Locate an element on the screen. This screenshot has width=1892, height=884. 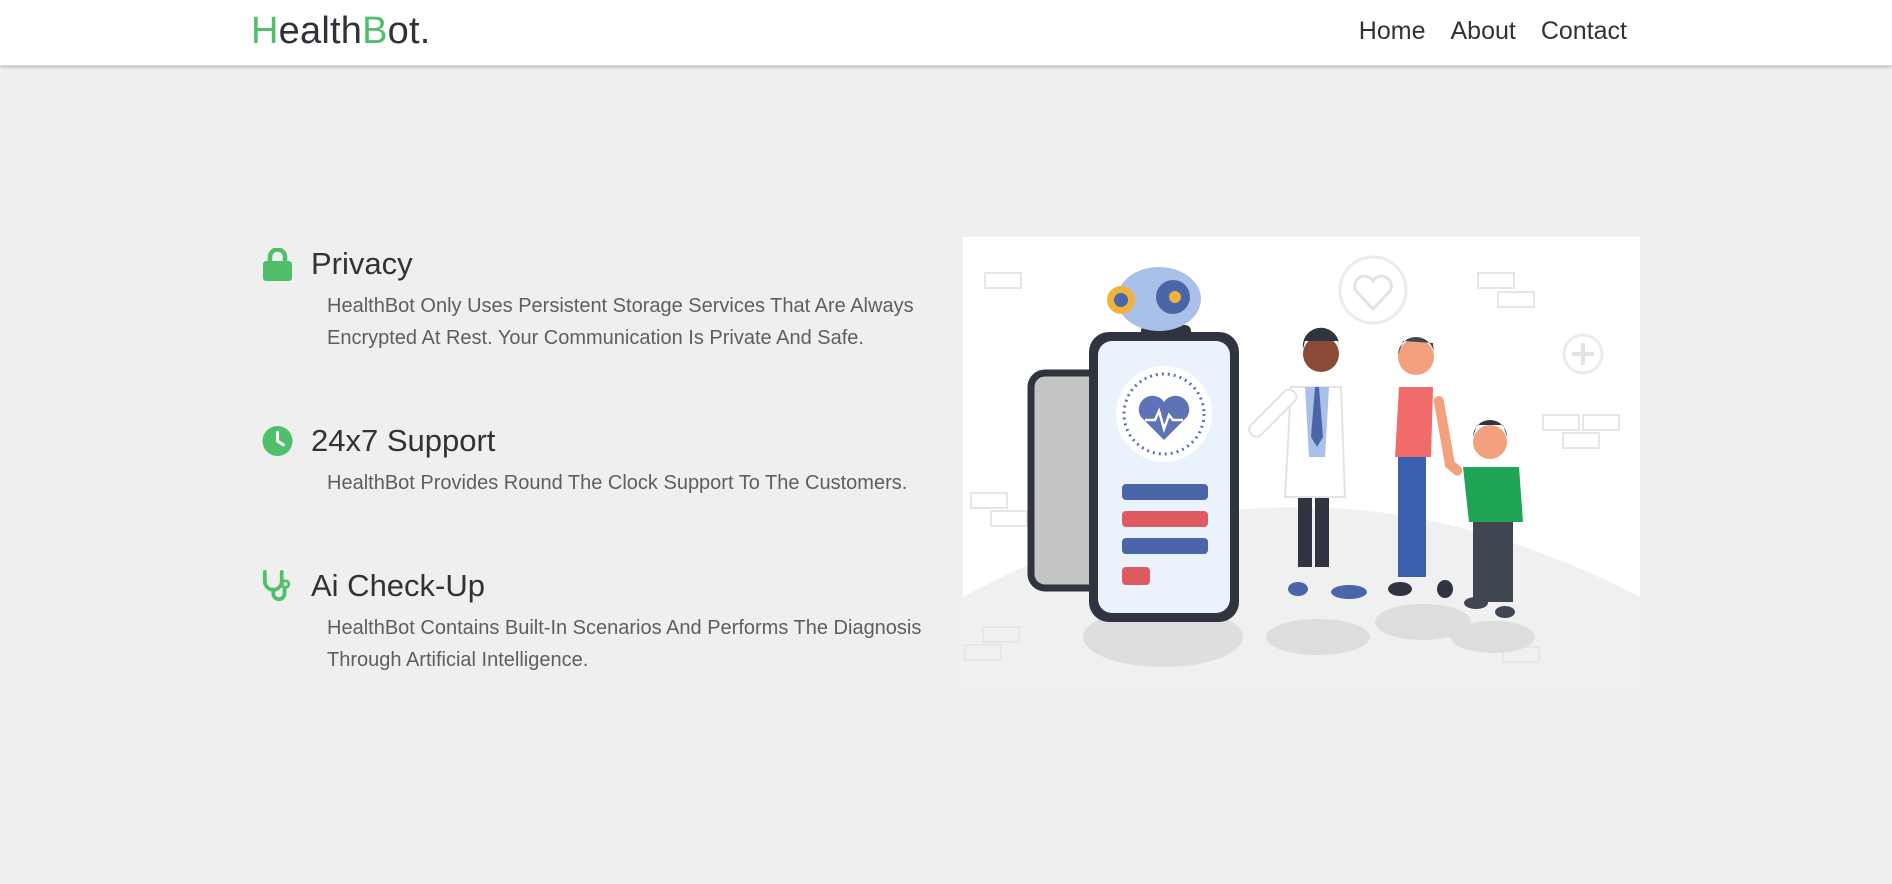
feature-title: Ai Check-Up is located at coordinates (398, 585).